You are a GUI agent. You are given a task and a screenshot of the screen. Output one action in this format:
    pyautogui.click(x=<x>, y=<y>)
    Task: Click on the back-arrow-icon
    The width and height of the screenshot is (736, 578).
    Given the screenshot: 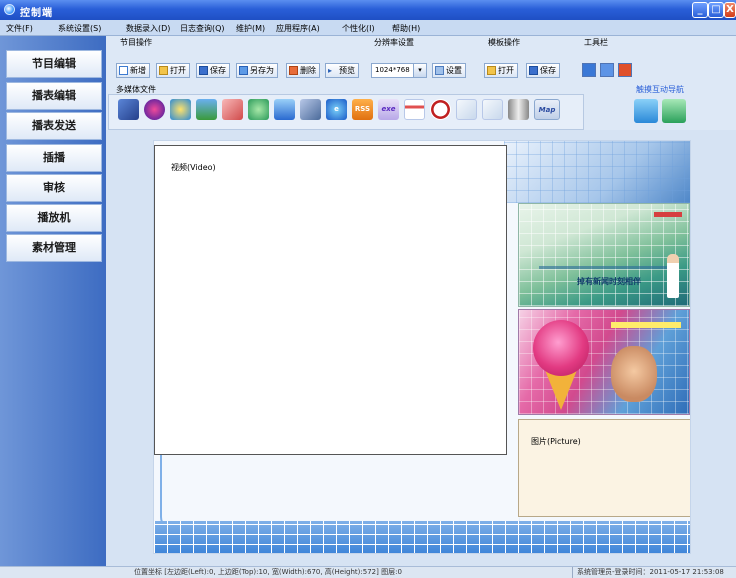 What is the action you would take?
    pyautogui.click(x=646, y=111)
    